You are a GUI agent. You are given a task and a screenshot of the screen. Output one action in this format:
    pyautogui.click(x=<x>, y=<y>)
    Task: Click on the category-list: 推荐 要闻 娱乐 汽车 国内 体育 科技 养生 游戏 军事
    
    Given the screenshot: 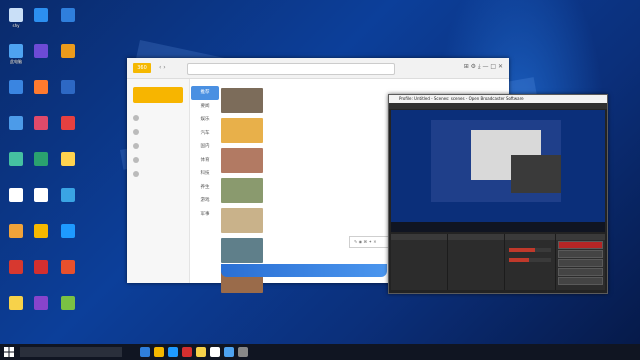 What is the action you would take?
    pyautogui.click(x=205, y=153)
    